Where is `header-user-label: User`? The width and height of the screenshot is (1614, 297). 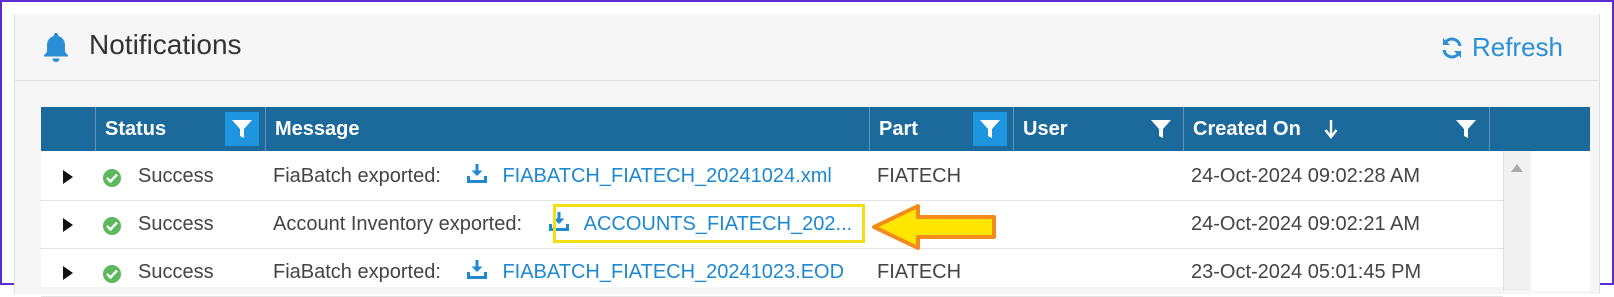 header-user-label: User is located at coordinates (1045, 129).